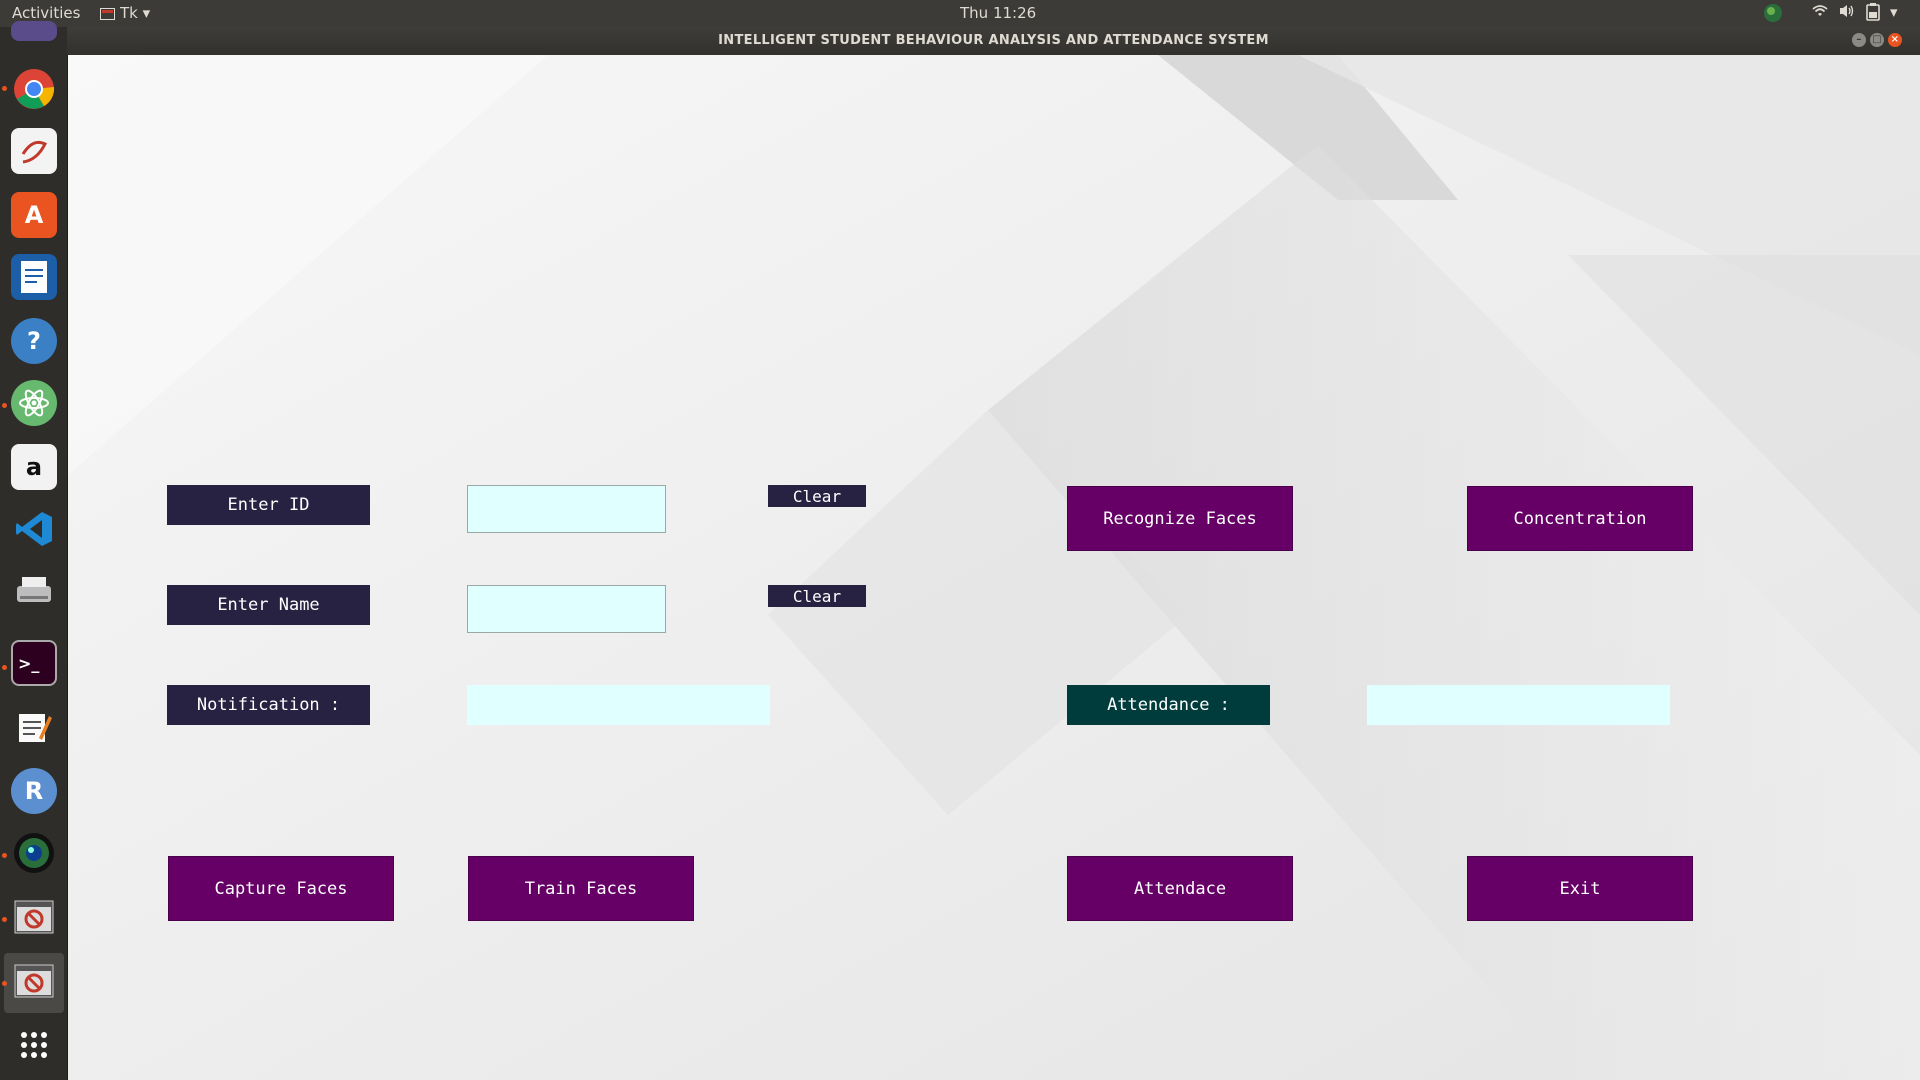  What do you see at coordinates (817, 496) in the screenshot?
I see `clear-id-button: Clear` at bounding box center [817, 496].